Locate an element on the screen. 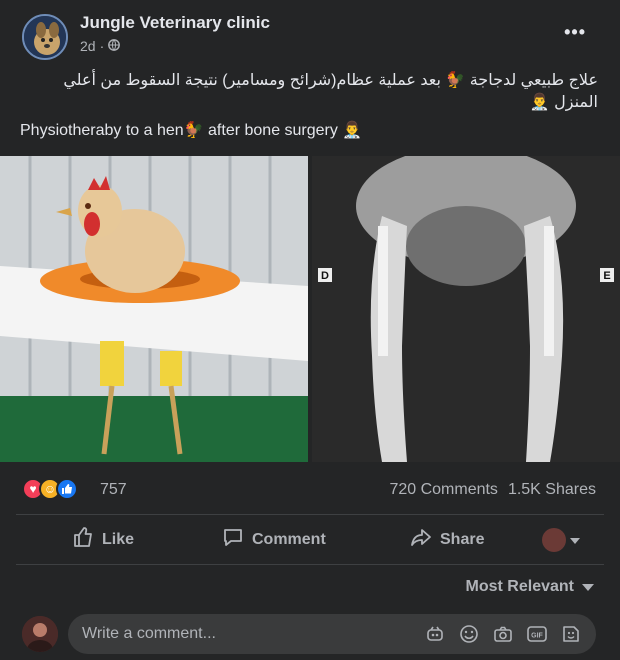  like-button: Like is located at coordinates (103, 539).